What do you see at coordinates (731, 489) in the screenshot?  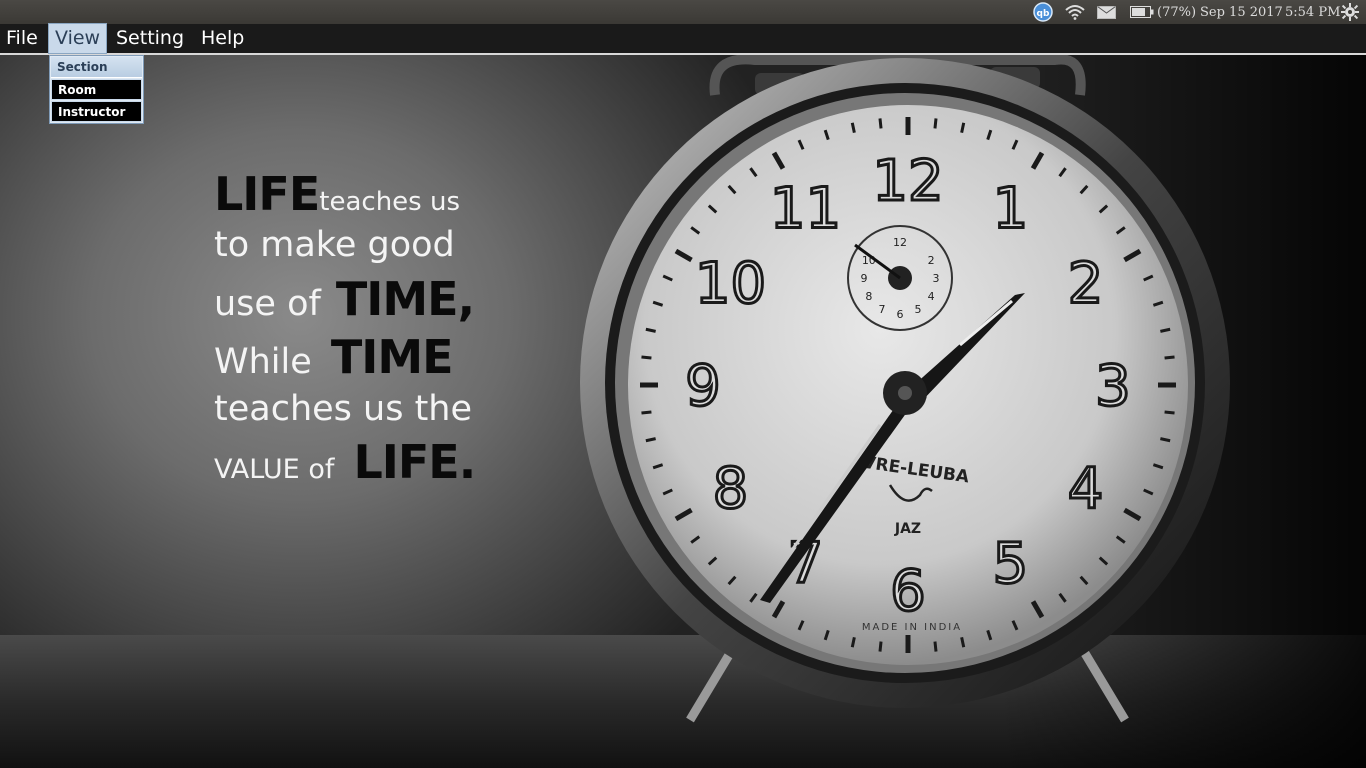 I see `clock-numeral: 8` at bounding box center [731, 489].